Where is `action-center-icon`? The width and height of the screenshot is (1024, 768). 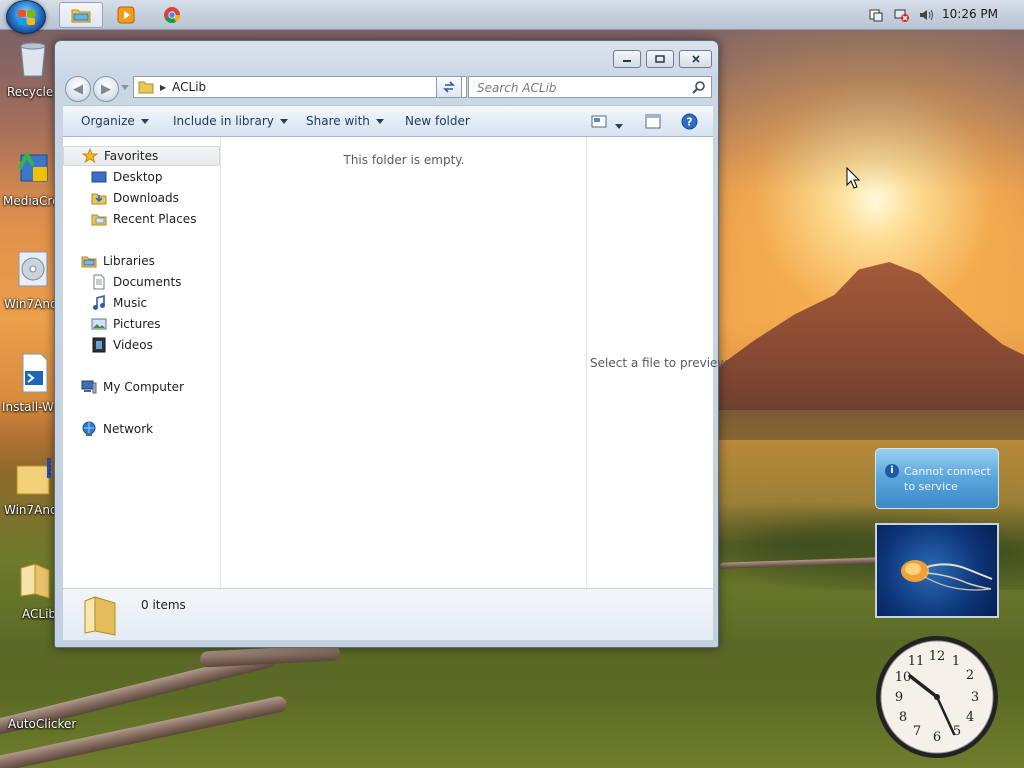
action-center-icon is located at coordinates (876, 15).